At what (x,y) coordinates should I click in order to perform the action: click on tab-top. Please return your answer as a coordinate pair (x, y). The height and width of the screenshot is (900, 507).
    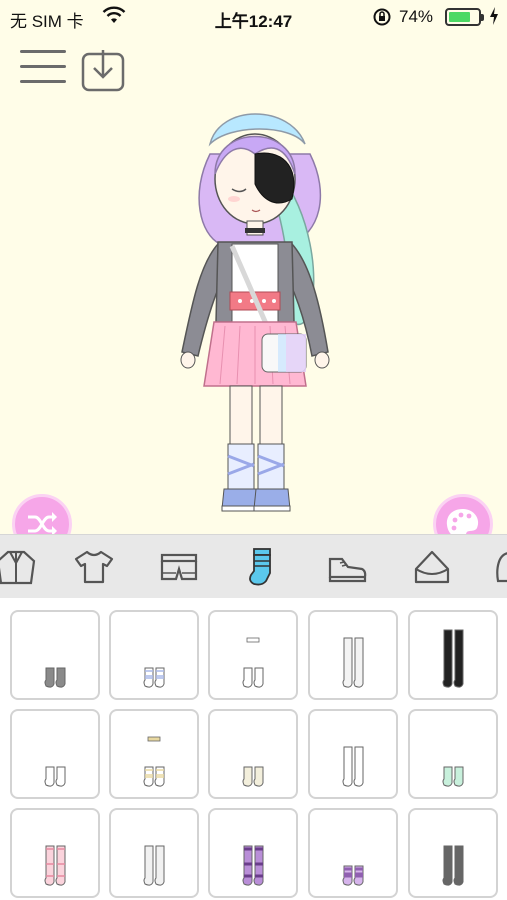
    Looking at the image, I should click on (94, 567).